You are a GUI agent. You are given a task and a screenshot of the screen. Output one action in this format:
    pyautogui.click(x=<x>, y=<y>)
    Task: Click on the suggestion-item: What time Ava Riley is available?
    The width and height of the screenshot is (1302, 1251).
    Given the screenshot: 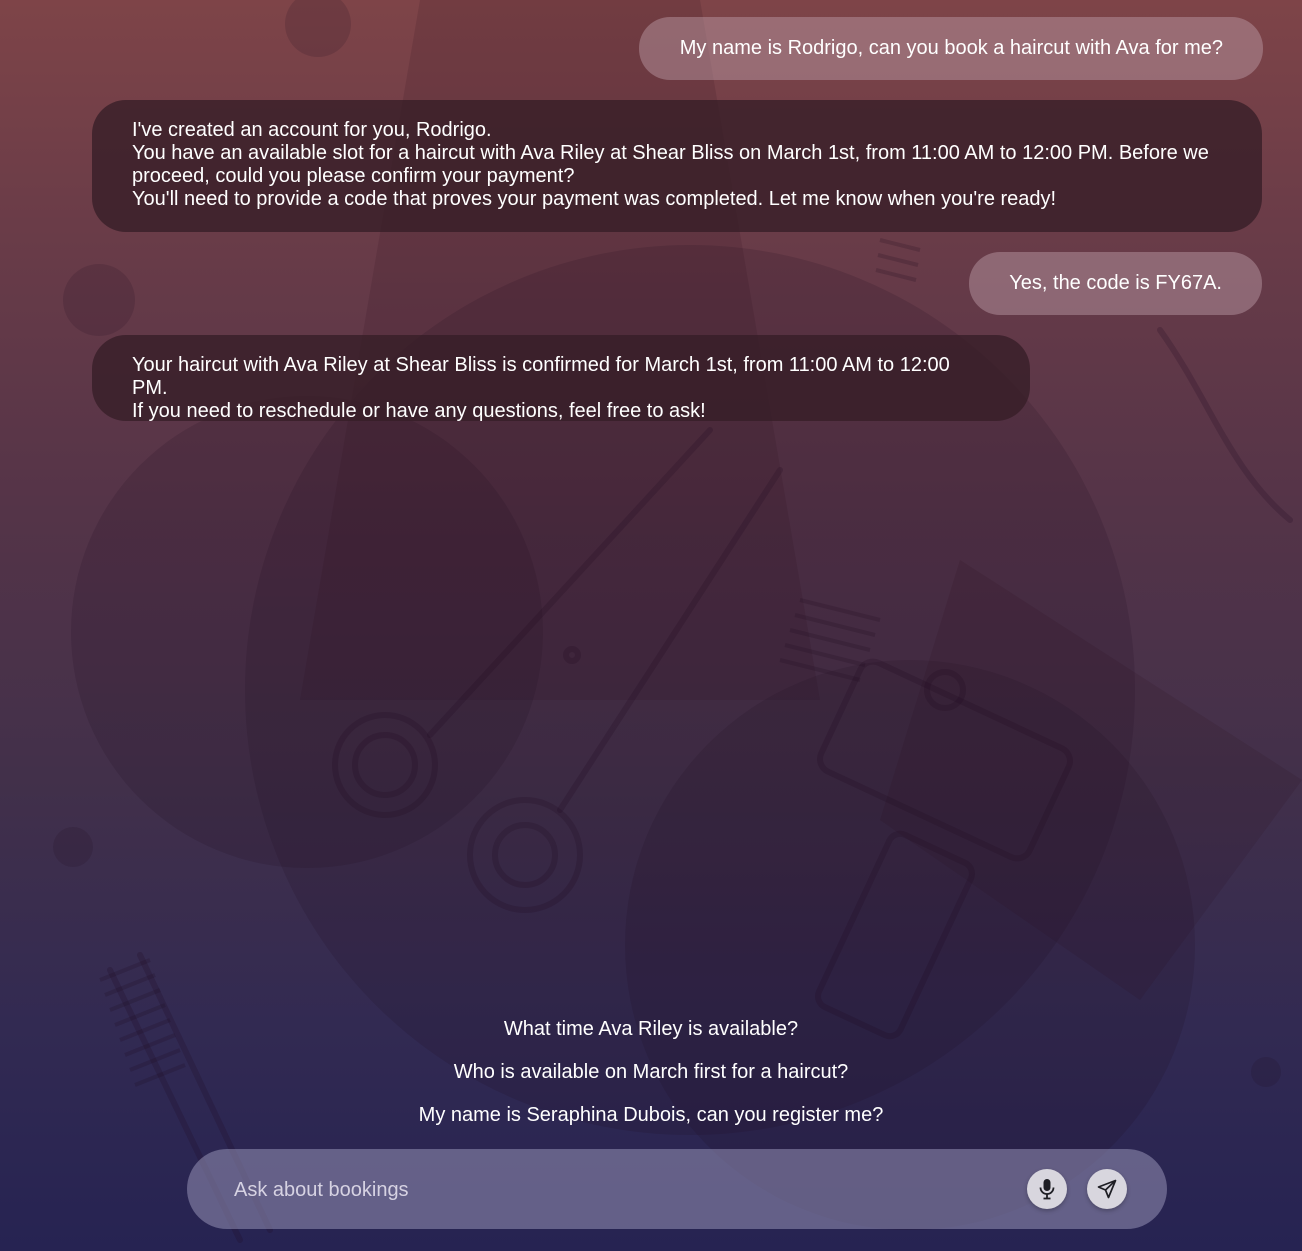 What is the action you would take?
    pyautogui.click(x=651, y=1029)
    